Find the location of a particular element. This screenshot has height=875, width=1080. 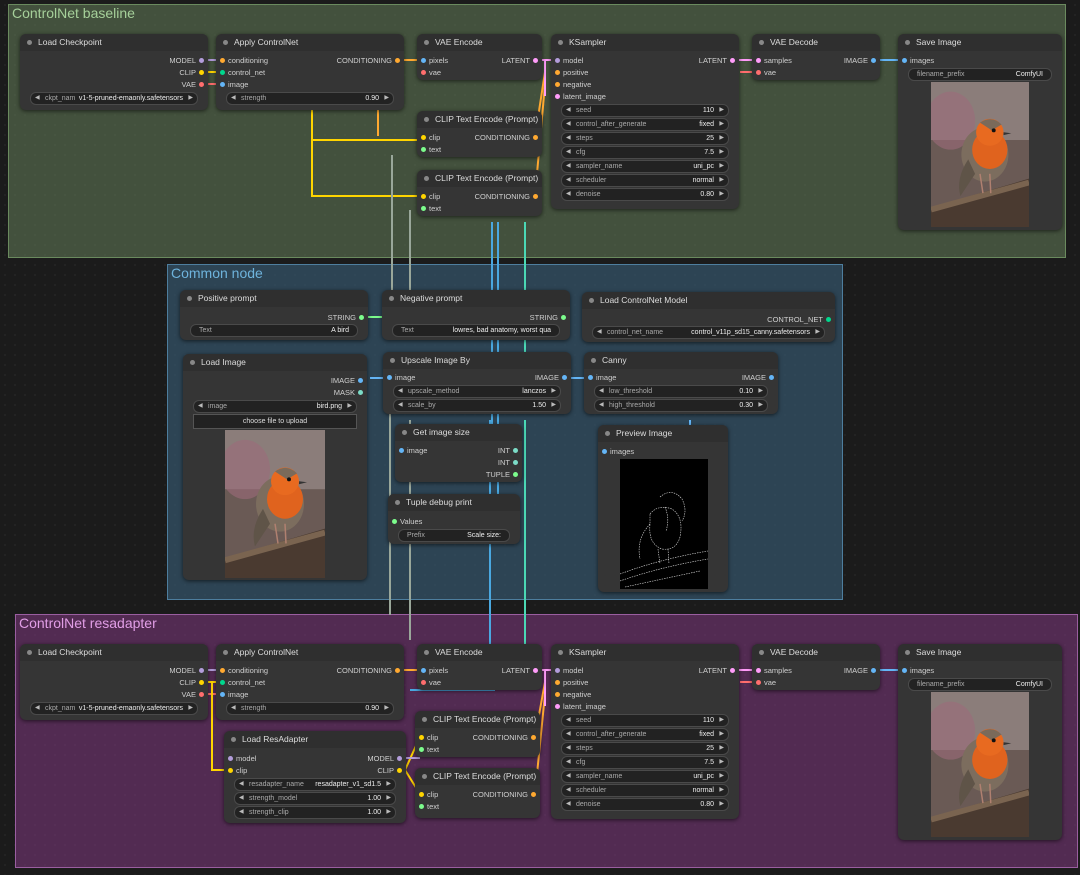

preview-image-node: Preview Image images is located at coordinates (663, 508).